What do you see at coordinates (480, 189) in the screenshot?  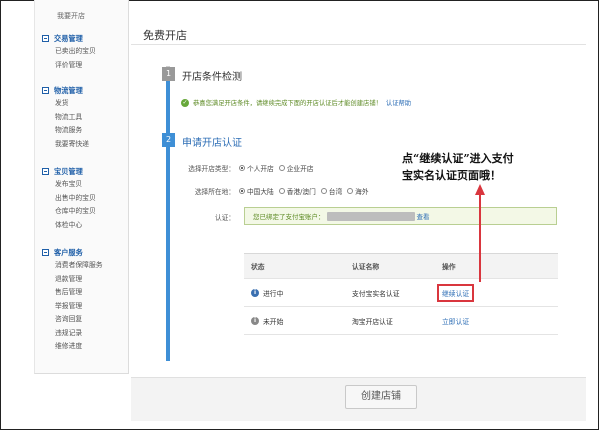 I see `arrow-head` at bounding box center [480, 189].